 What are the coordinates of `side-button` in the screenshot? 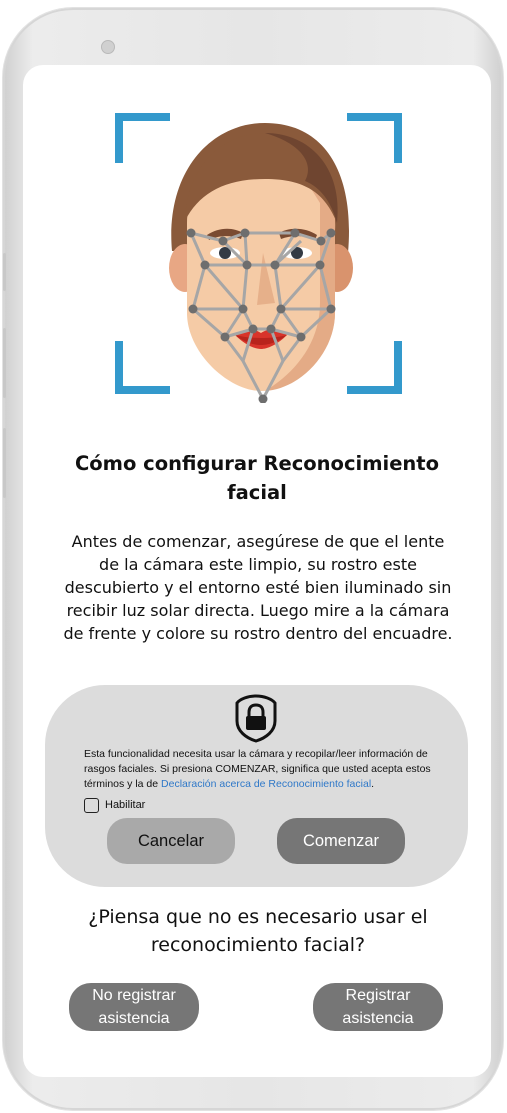 It's located at (4, 363).